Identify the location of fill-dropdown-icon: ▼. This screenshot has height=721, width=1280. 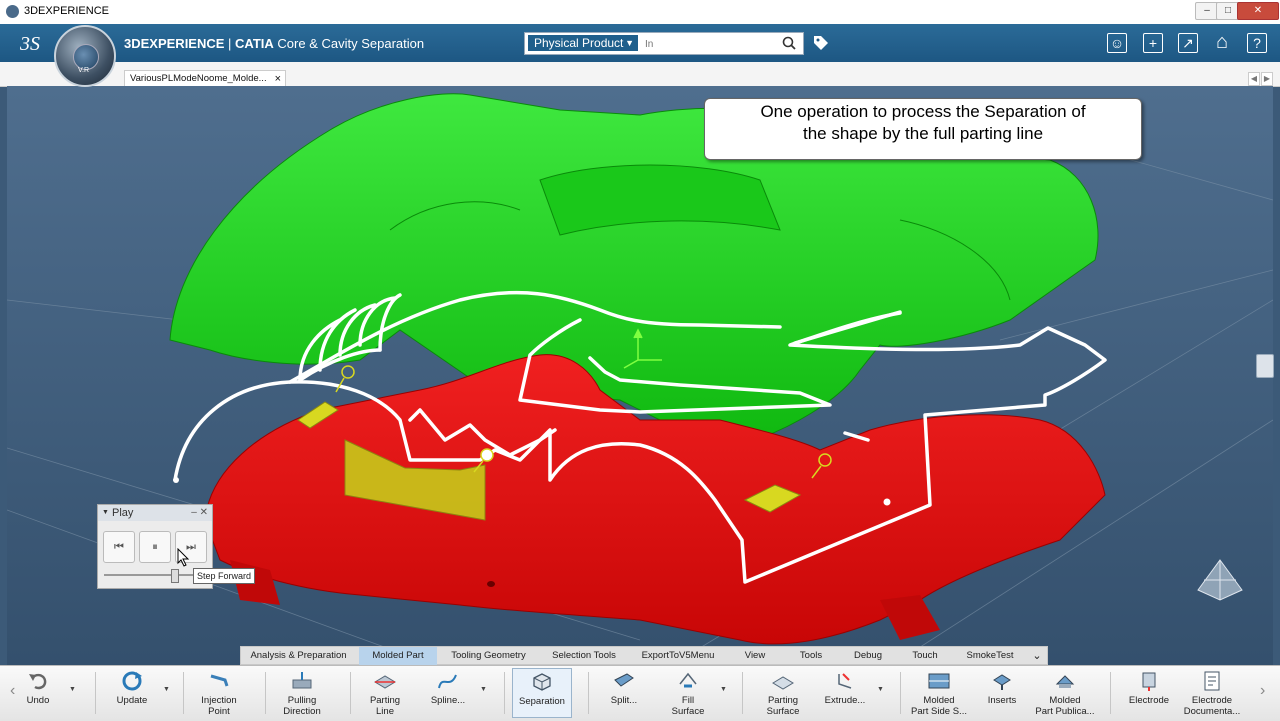
(723, 689).